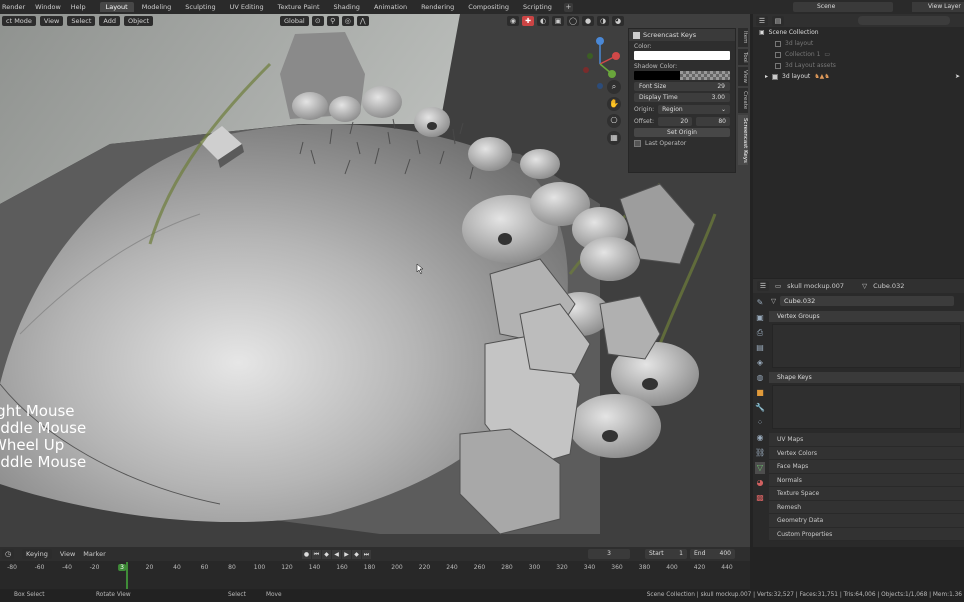 The image size is (964, 602). I want to click on particles-icon: ⁘, so click(760, 423).